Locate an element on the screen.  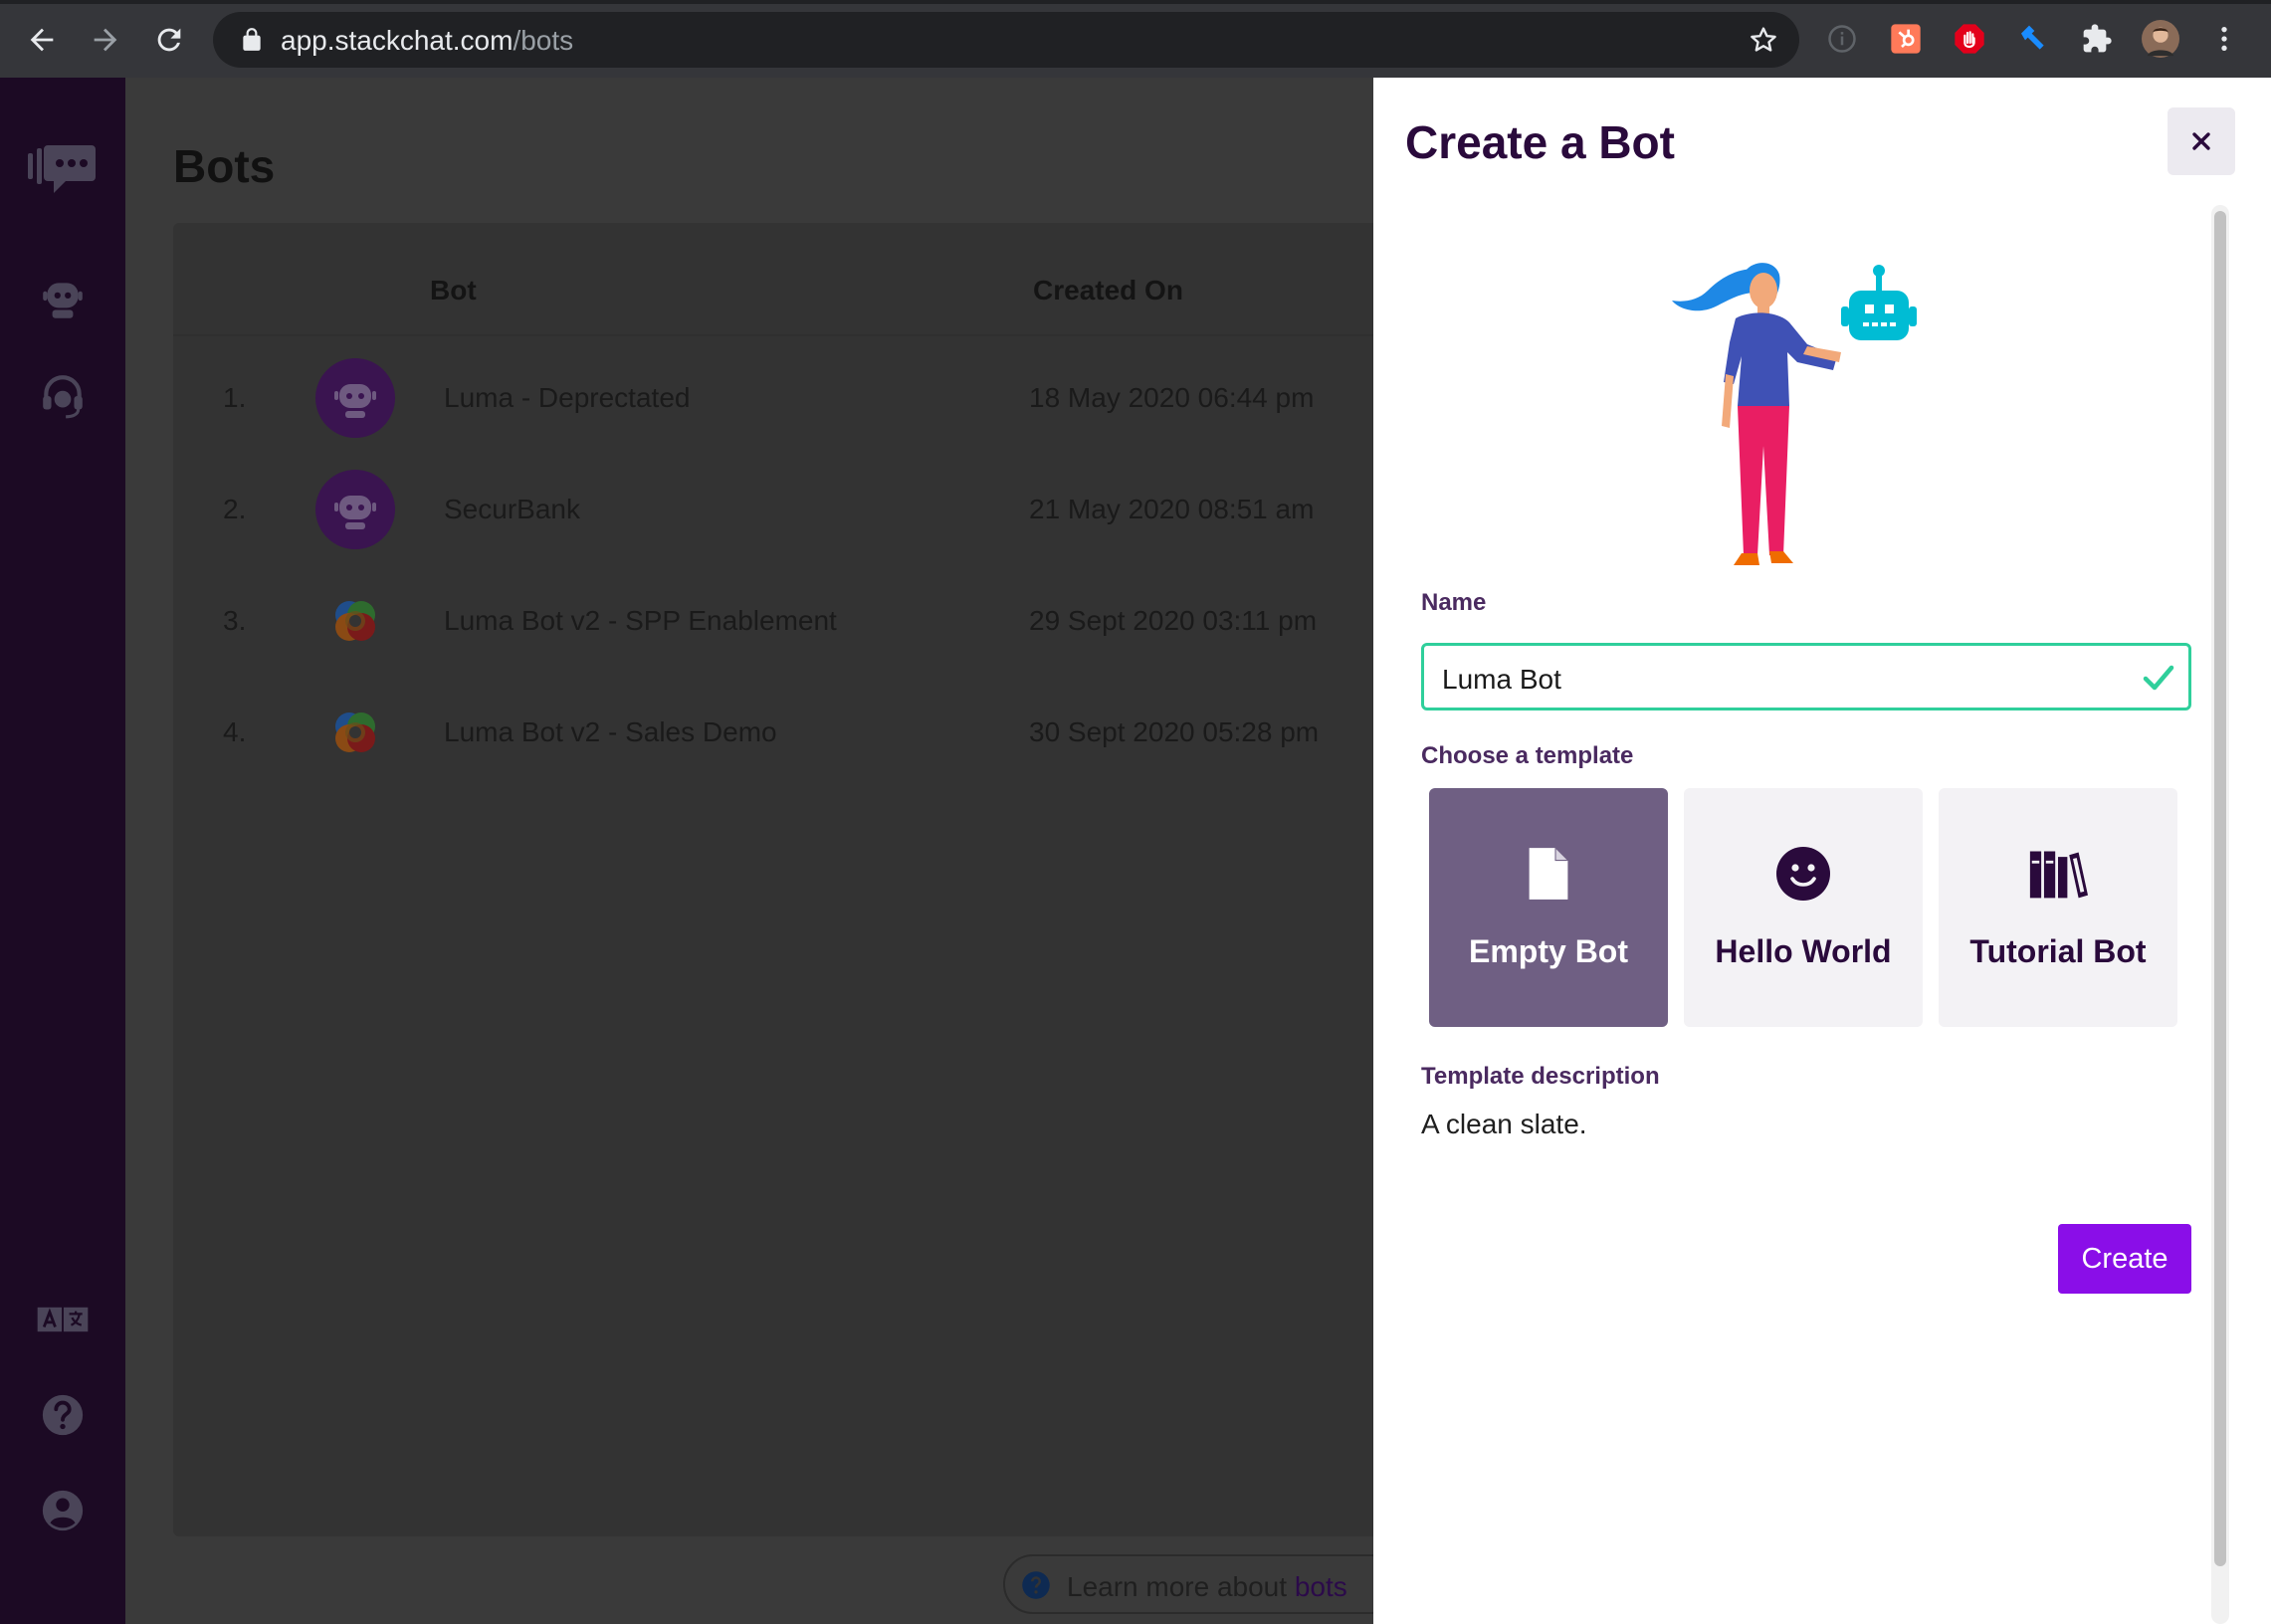
name-label: Name is located at coordinates (1454, 603).